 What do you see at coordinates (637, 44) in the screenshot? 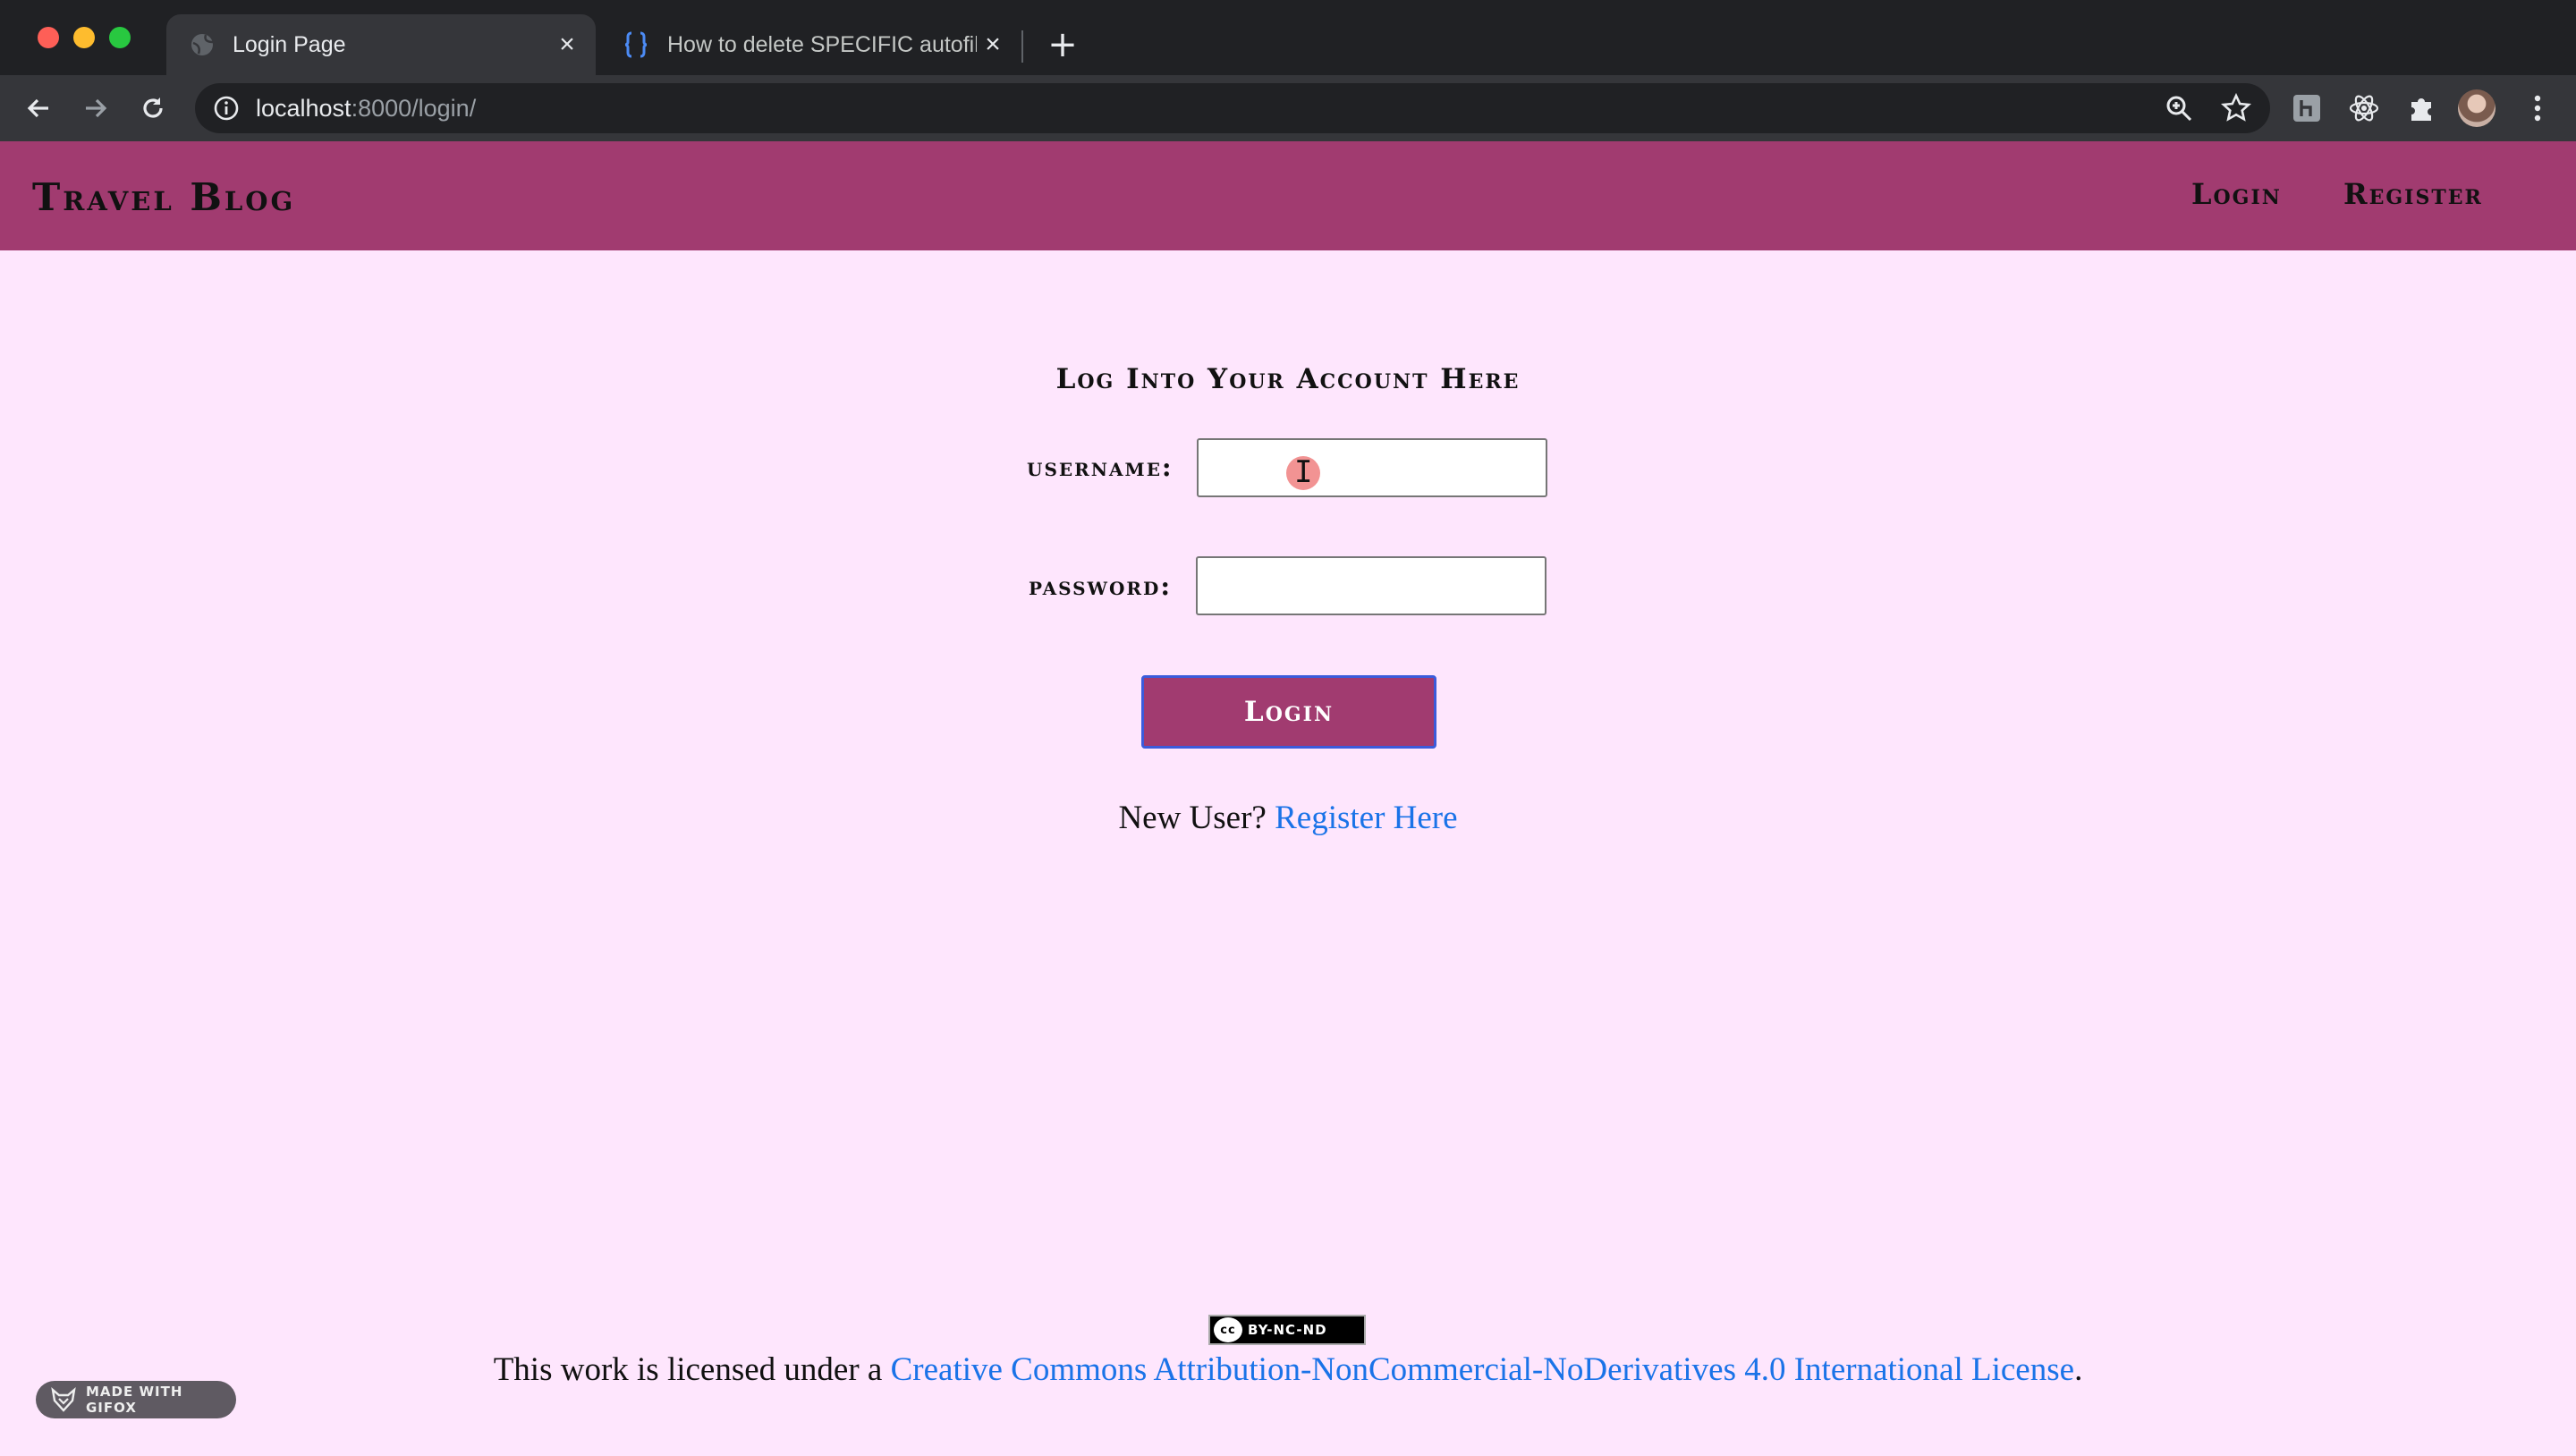
I see `stackoverflow-icon` at bounding box center [637, 44].